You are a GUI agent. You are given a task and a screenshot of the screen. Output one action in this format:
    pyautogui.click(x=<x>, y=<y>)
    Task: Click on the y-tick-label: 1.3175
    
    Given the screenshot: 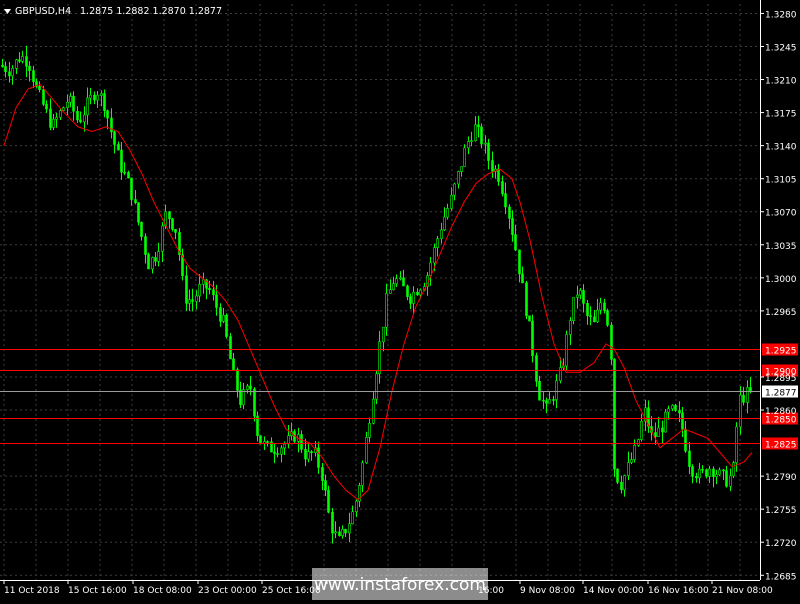 What is the action you would take?
    pyautogui.click(x=781, y=115)
    